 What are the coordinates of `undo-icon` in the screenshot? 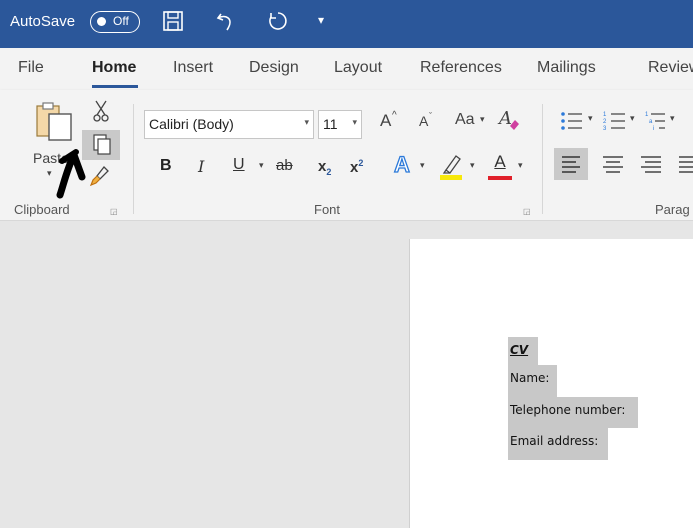 It's located at (226, 24).